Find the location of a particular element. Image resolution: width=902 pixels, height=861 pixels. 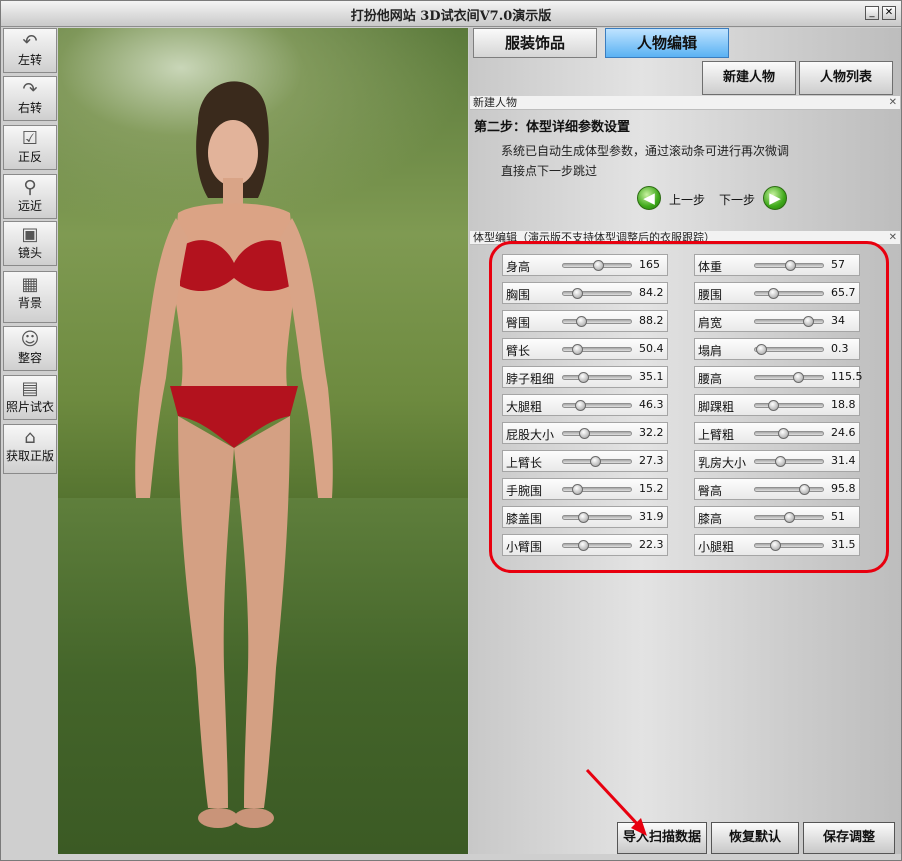

minimize-button: _ is located at coordinates (872, 13).